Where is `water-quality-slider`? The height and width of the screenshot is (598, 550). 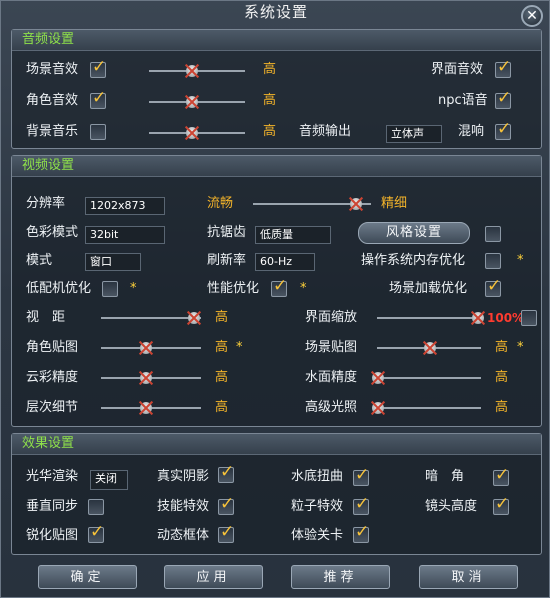
water-quality-slider is located at coordinates (429, 378).